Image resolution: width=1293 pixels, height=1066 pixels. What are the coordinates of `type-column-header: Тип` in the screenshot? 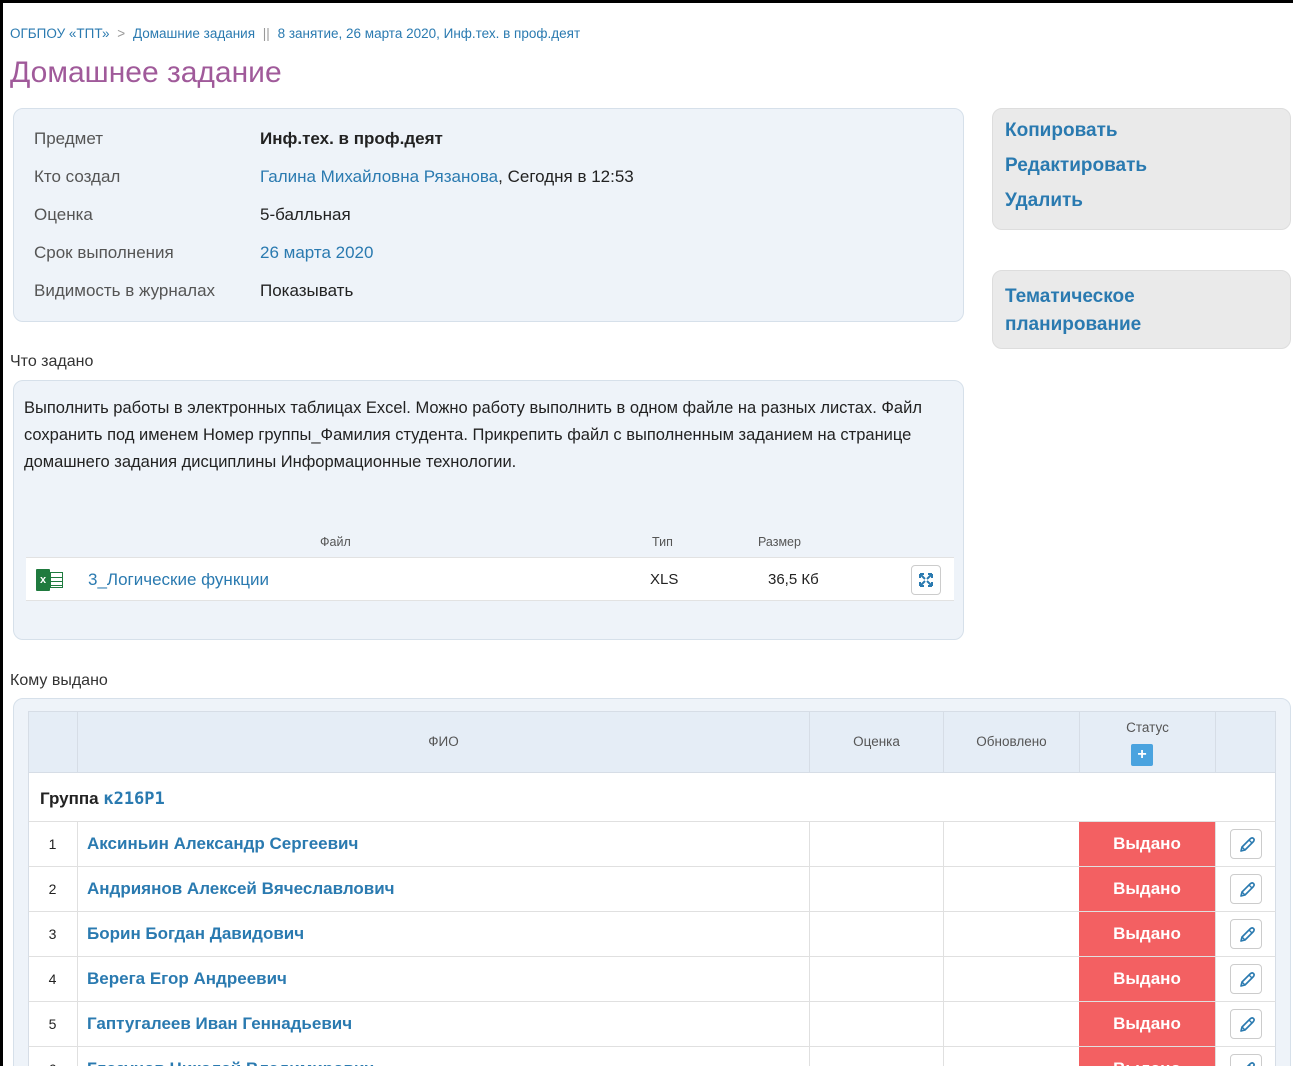 It's located at (662, 542).